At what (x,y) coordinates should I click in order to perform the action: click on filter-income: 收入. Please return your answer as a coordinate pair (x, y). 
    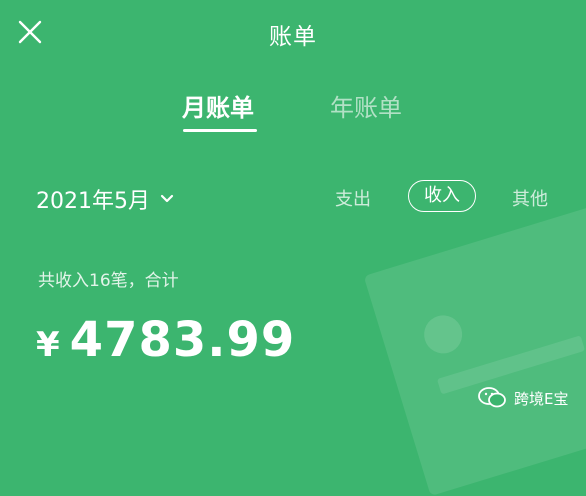
    Looking at the image, I should click on (442, 196).